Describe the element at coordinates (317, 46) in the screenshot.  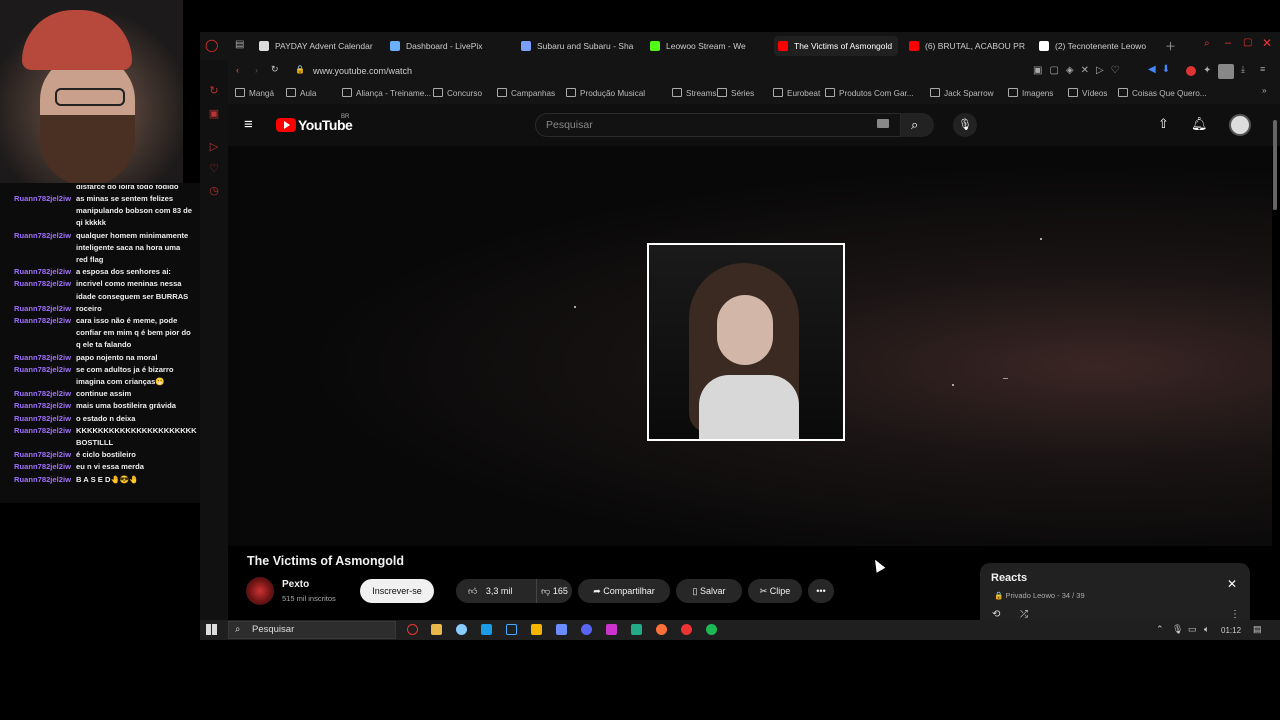
I see `browser-tab: PAYDAY Advent Calendar` at that location.